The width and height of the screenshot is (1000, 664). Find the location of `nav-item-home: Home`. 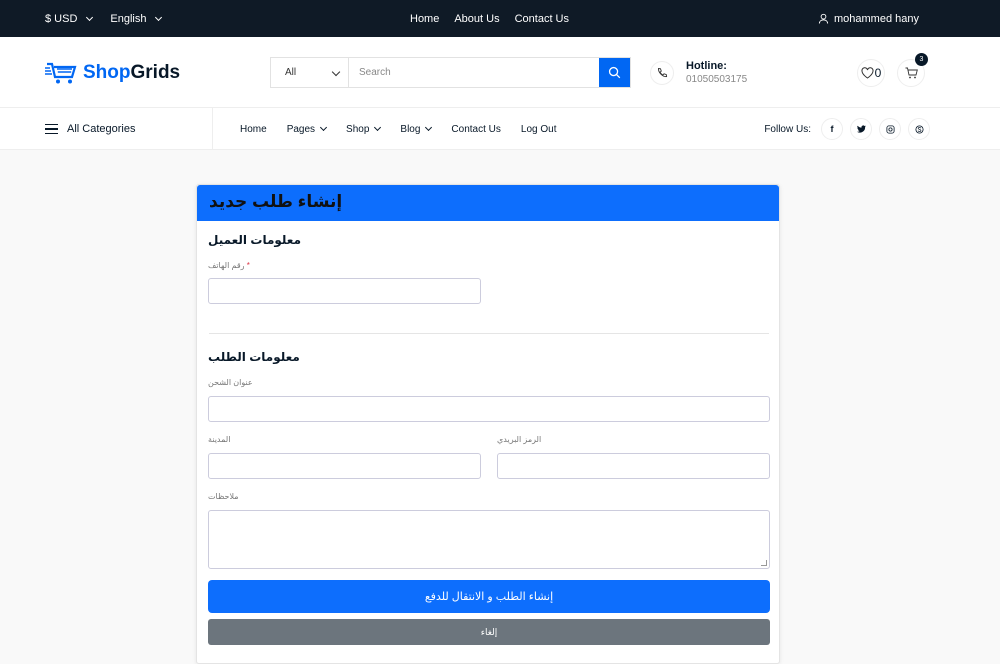

nav-item-home: Home is located at coordinates (253, 129).